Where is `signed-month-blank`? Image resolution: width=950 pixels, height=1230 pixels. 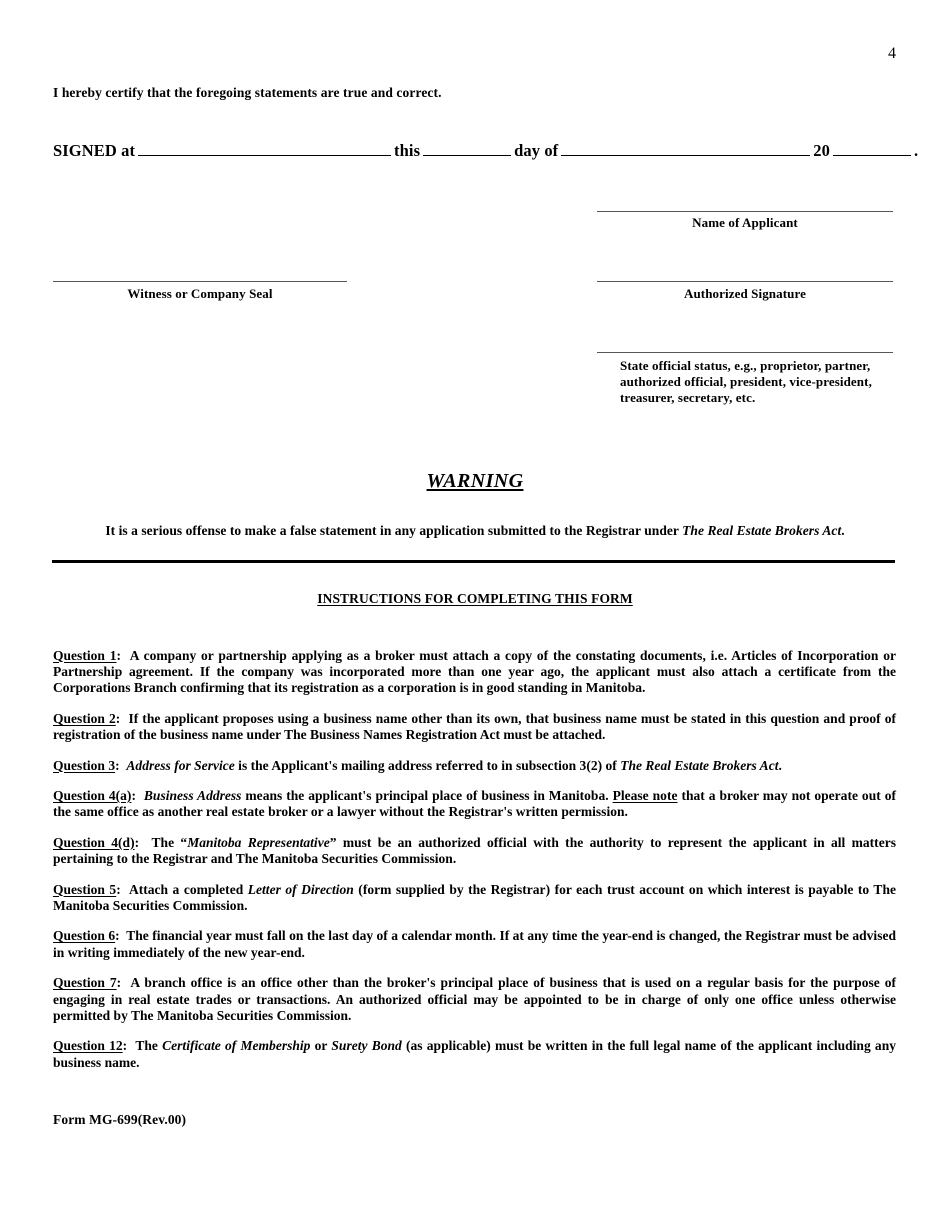 signed-month-blank is located at coordinates (686, 148).